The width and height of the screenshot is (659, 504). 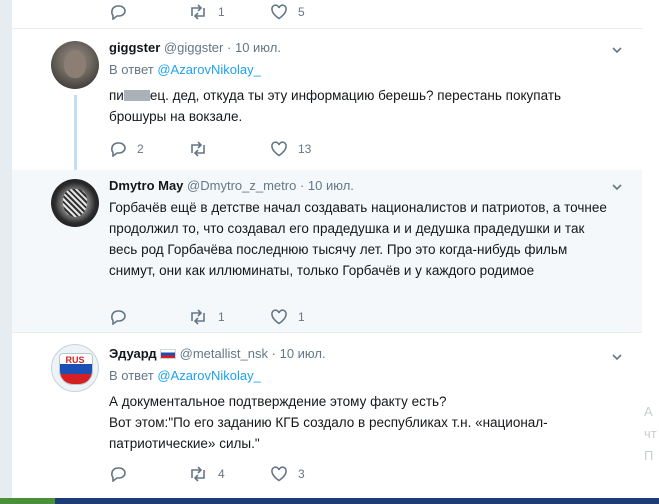 What do you see at coordinates (133, 353) in the screenshot?
I see `author-name: Эдуард` at bounding box center [133, 353].